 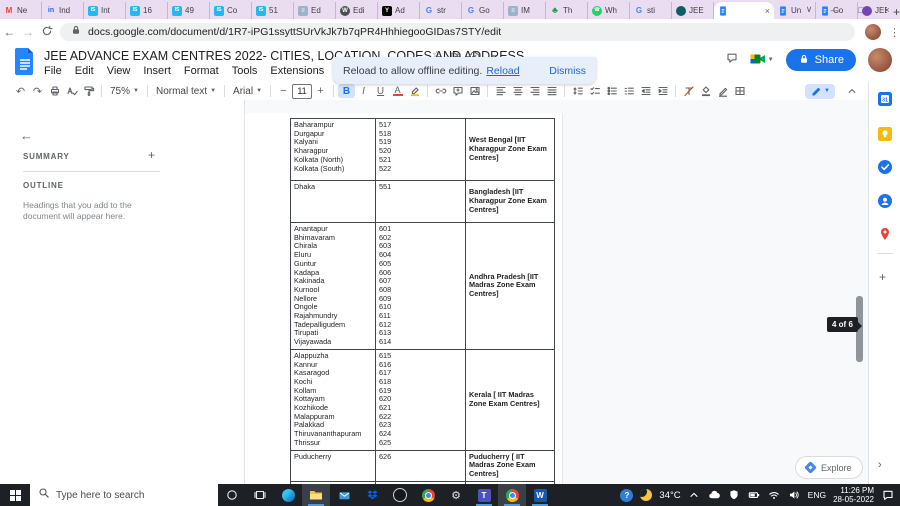 I want to click on taskbar-chrome-icon, so click(x=512, y=495).